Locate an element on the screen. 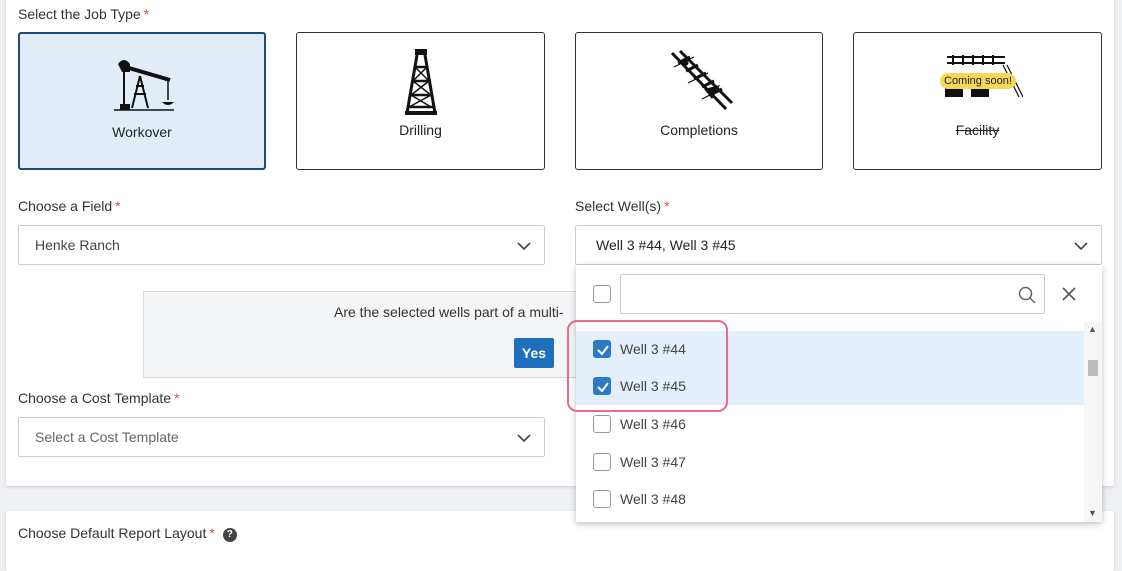  cost-template-select: Select a Cost Template is located at coordinates (281, 437).